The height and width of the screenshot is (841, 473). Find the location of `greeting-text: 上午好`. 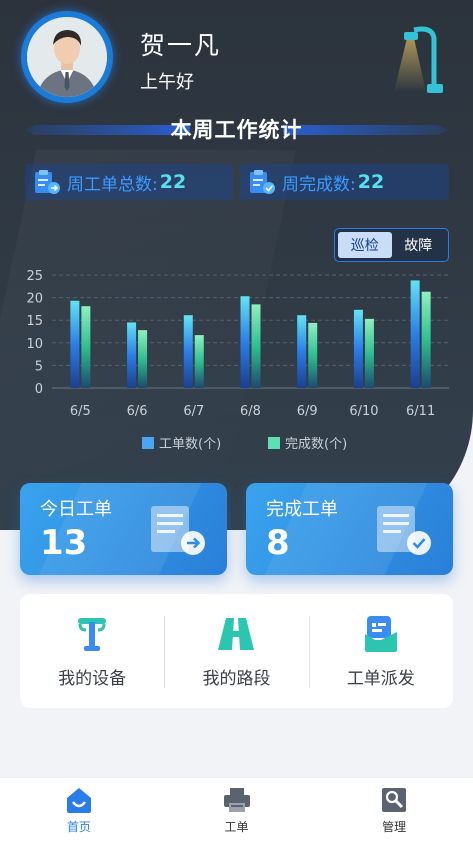

greeting-text: 上午好 is located at coordinates (167, 82).